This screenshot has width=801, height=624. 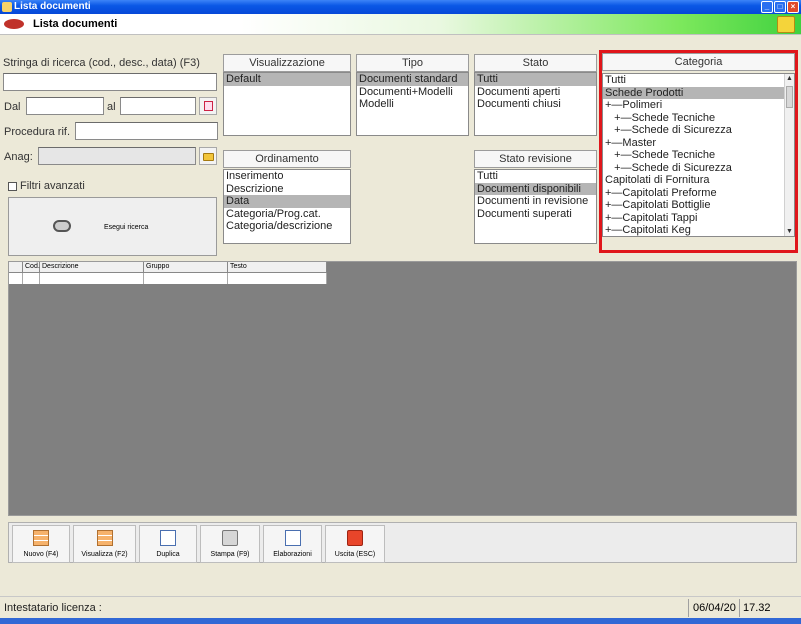 What do you see at coordinates (277, 267) in the screenshot?
I see `grid-col-testo: Testo` at bounding box center [277, 267].